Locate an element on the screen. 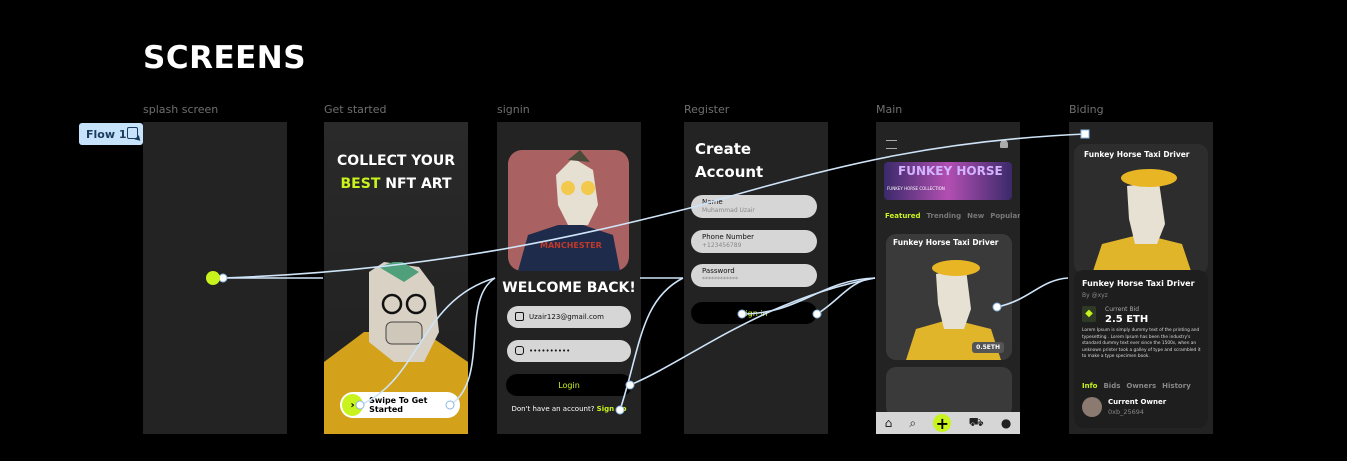 This screenshot has width=1347, height=461. main-tabs: Featured Trending New Popular is located at coordinates (952, 216).